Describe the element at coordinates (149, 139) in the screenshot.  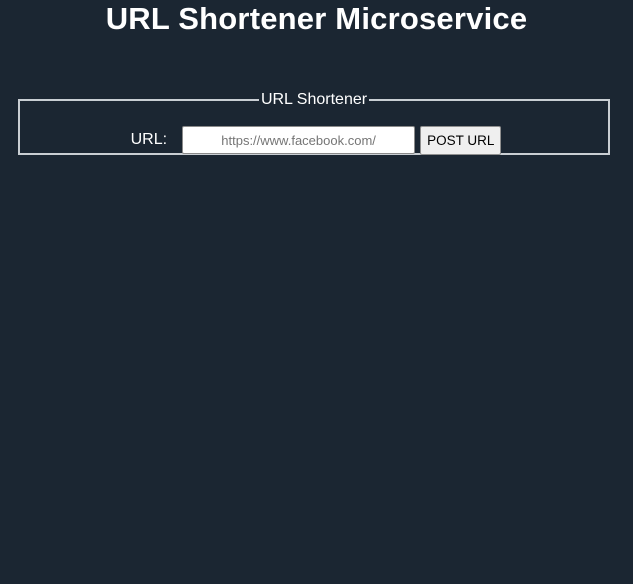
I see `url-label: URL:` at that location.